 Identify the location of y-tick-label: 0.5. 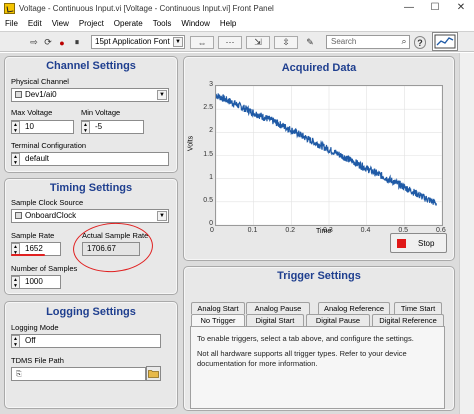
(208, 200).